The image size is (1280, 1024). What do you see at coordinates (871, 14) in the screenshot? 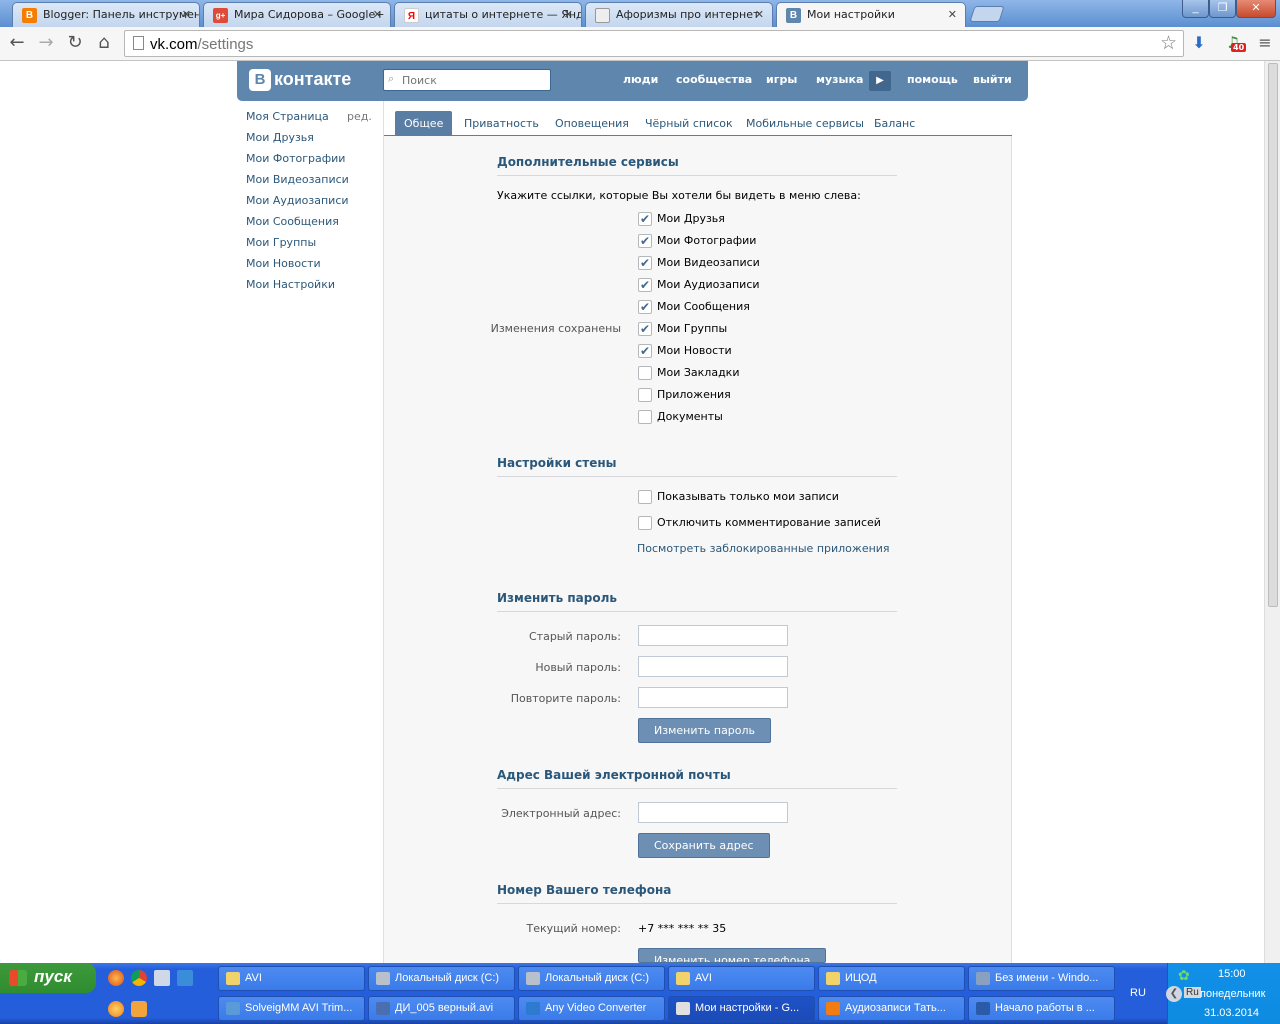
I see `browser-tab-vk-settings: B Мои настройки ✕` at bounding box center [871, 14].